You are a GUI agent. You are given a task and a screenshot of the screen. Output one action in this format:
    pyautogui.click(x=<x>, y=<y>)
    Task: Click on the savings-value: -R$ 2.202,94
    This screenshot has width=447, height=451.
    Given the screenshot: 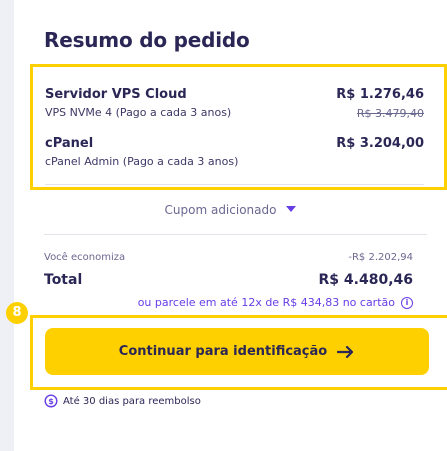 What is the action you would take?
    pyautogui.click(x=380, y=257)
    